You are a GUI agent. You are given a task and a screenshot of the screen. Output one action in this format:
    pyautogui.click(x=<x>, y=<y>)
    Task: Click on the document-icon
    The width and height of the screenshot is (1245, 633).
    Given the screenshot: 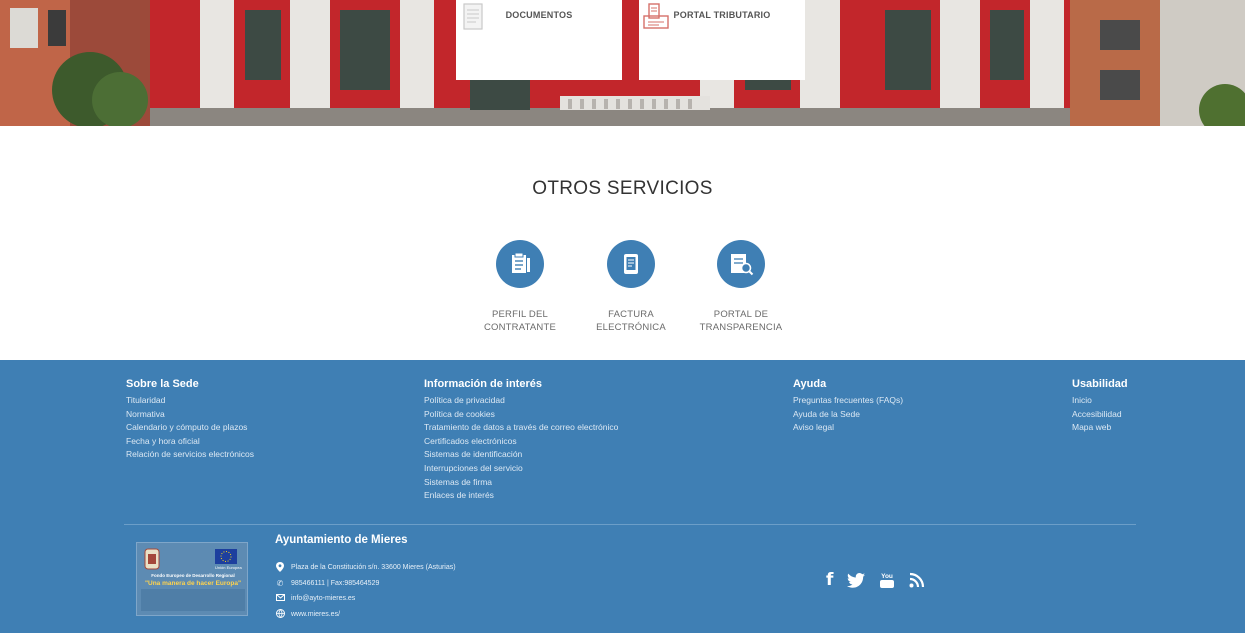 What is the action you would take?
    pyautogui.click(x=509, y=34)
    